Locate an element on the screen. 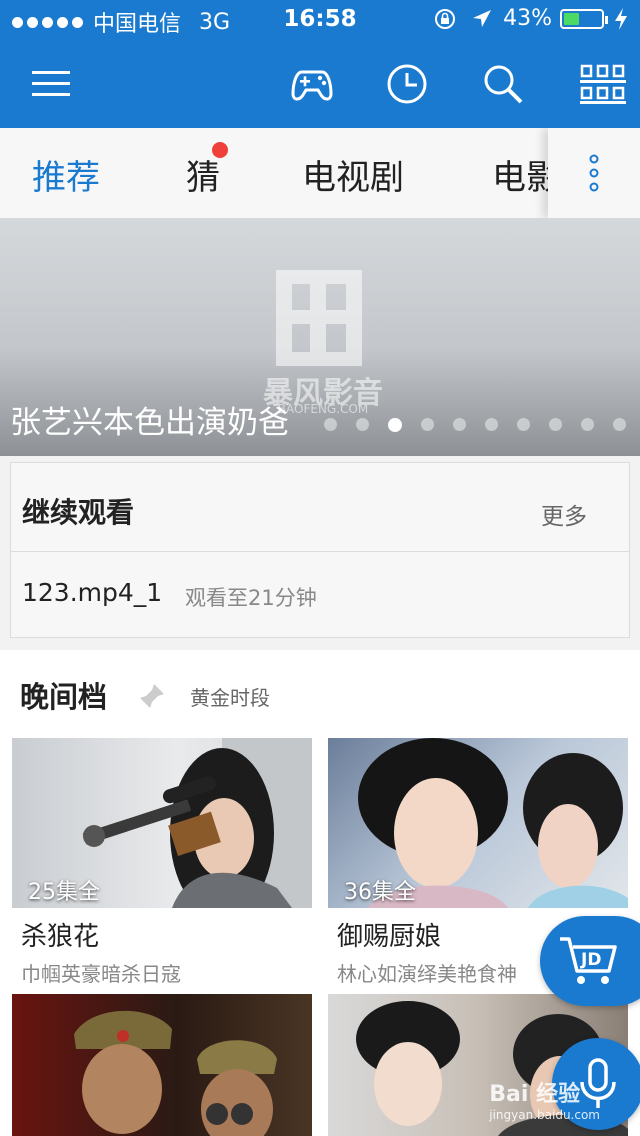 This screenshot has width=640, height=1136. location-arrow-icon is located at coordinates (482, 18).